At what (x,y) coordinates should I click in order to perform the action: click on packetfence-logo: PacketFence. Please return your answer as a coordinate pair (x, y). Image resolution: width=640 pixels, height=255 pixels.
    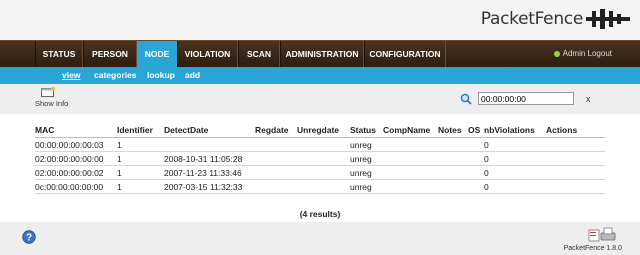
    Looking at the image, I should click on (555, 19).